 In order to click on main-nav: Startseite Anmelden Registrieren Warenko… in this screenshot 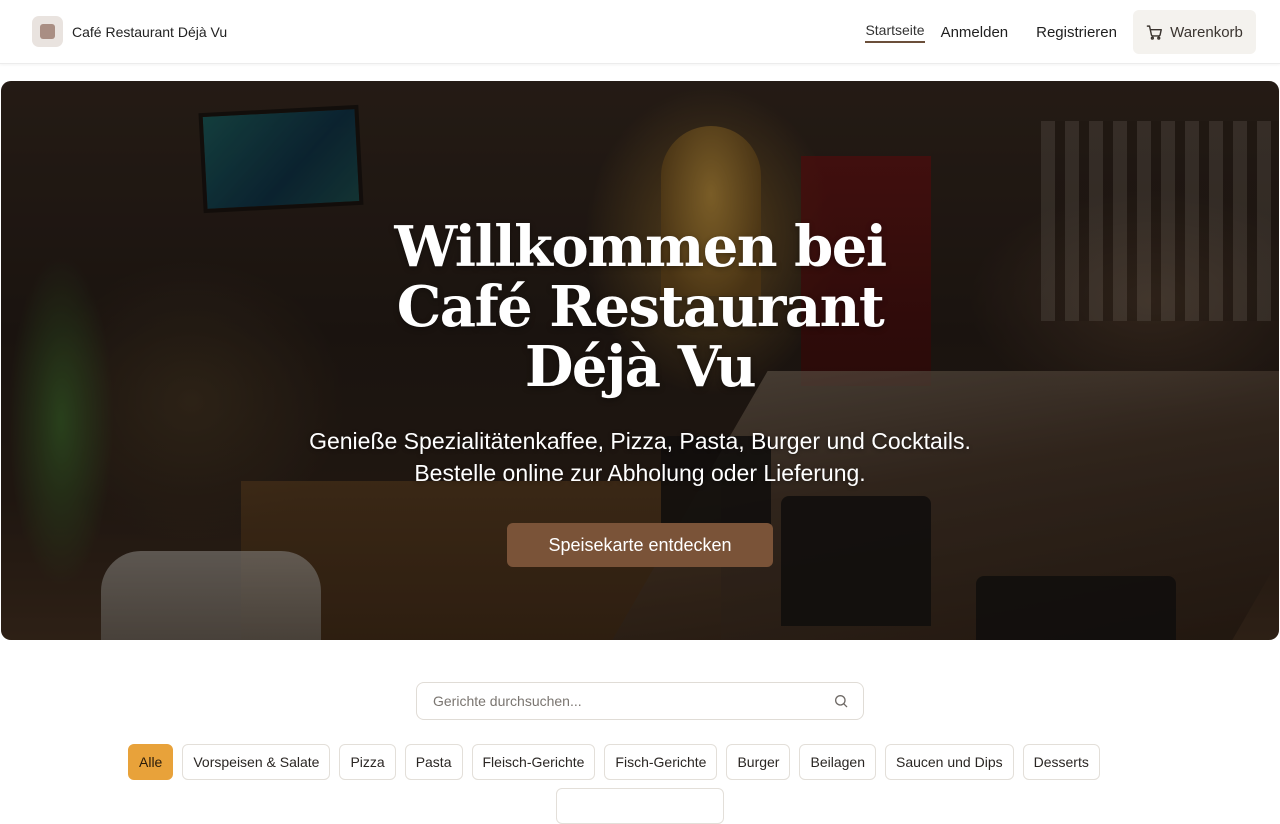, I will do `click(1060, 32)`.